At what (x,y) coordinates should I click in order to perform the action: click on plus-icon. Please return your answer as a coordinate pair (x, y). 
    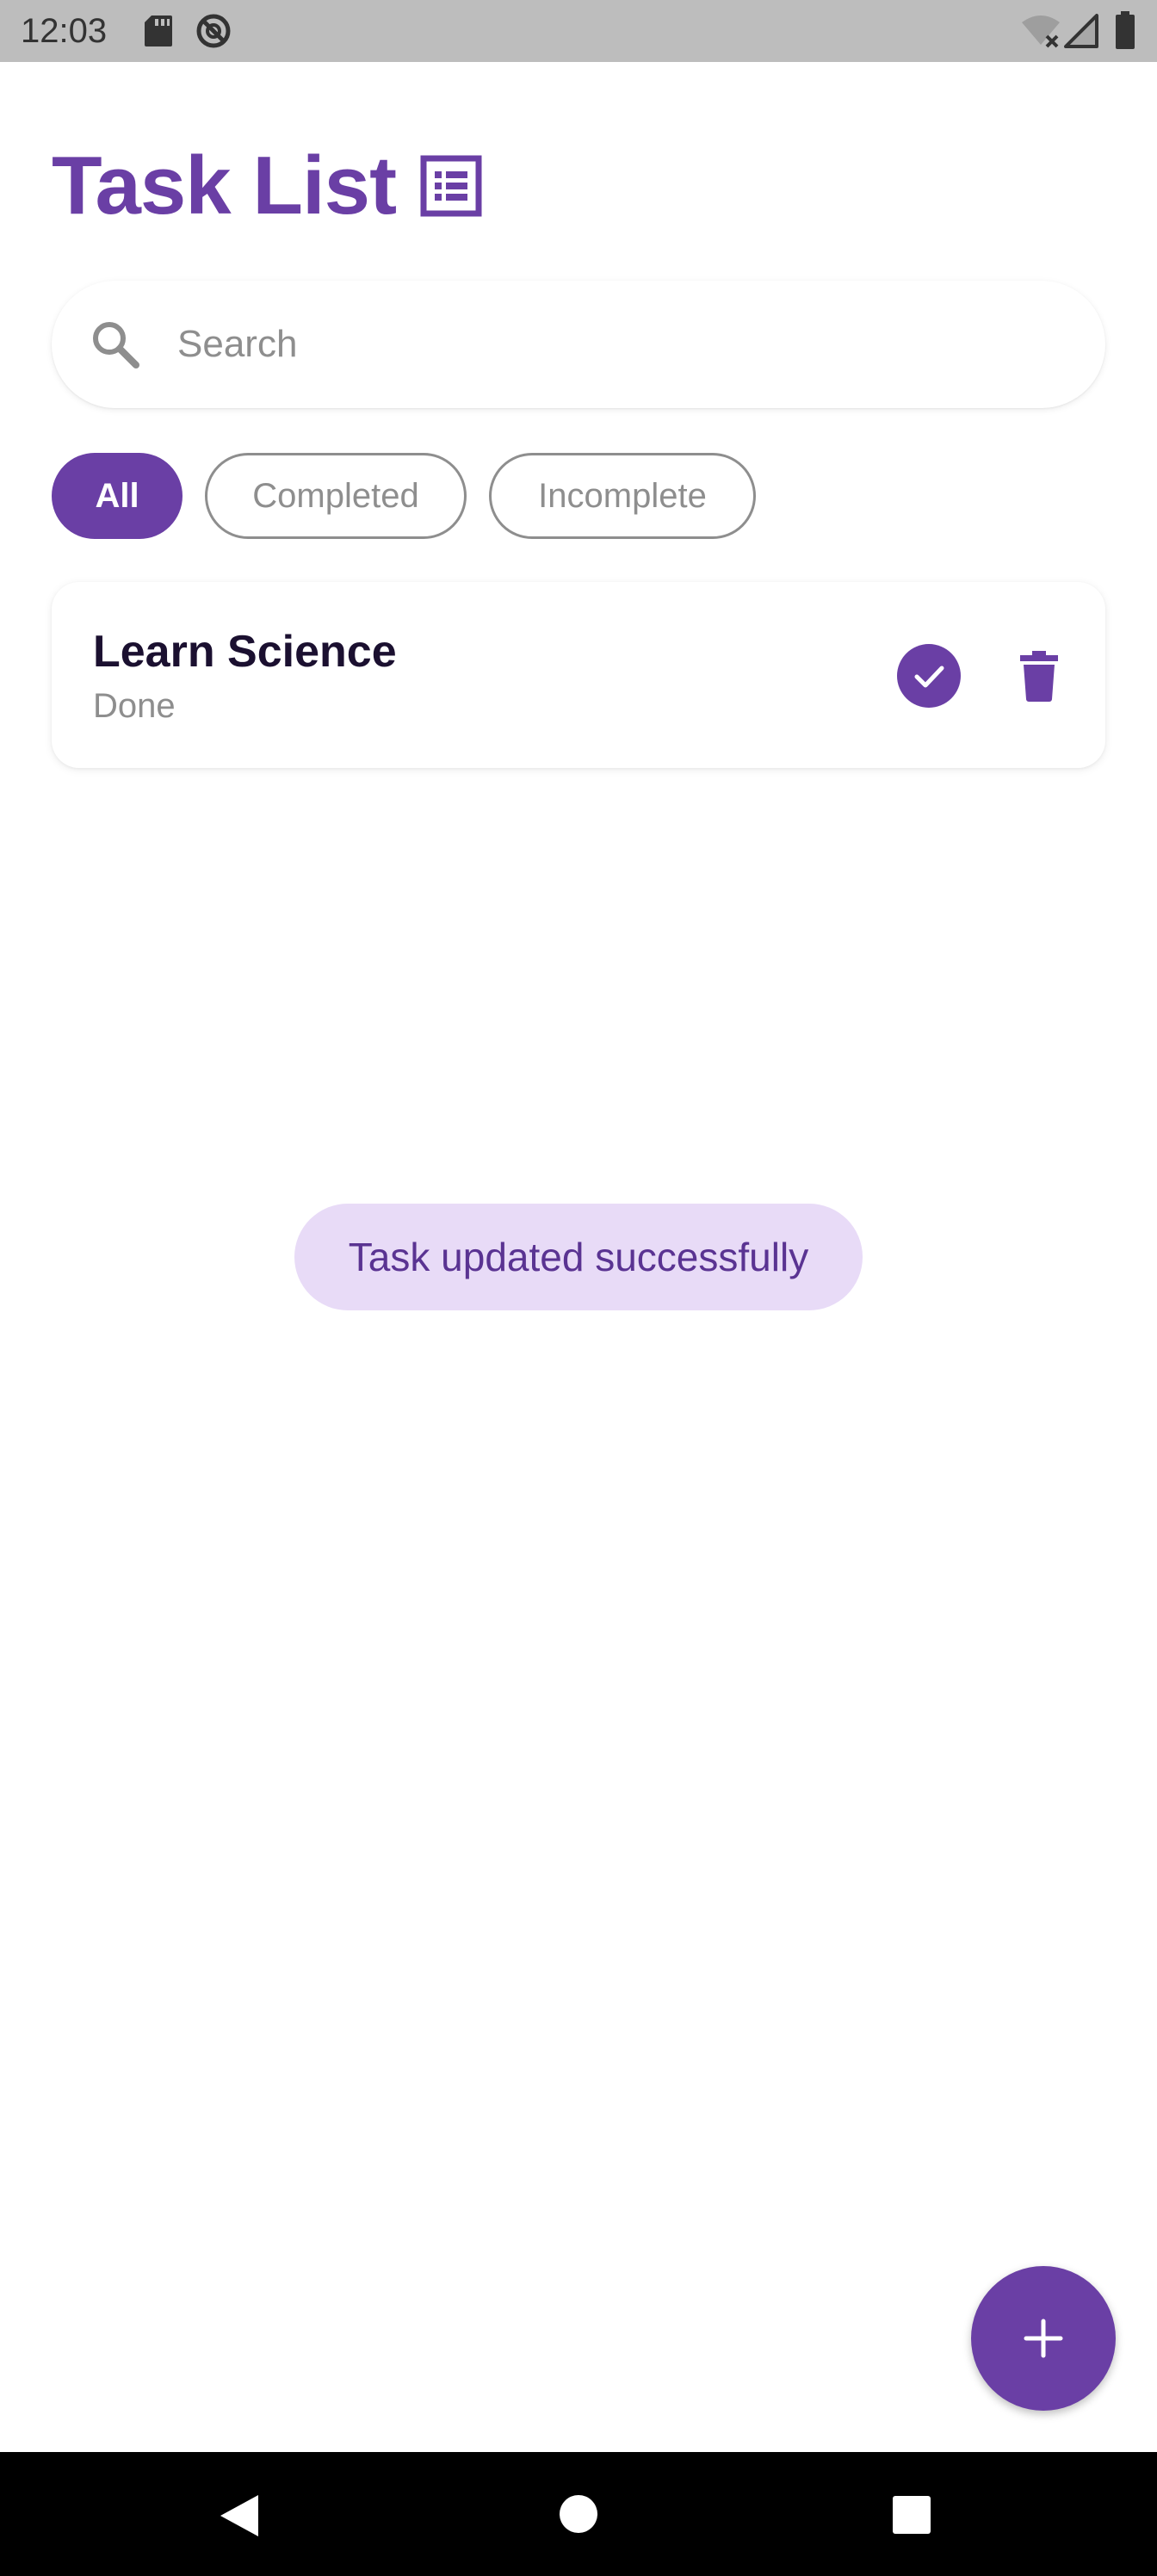
    Looking at the image, I should click on (1044, 2339).